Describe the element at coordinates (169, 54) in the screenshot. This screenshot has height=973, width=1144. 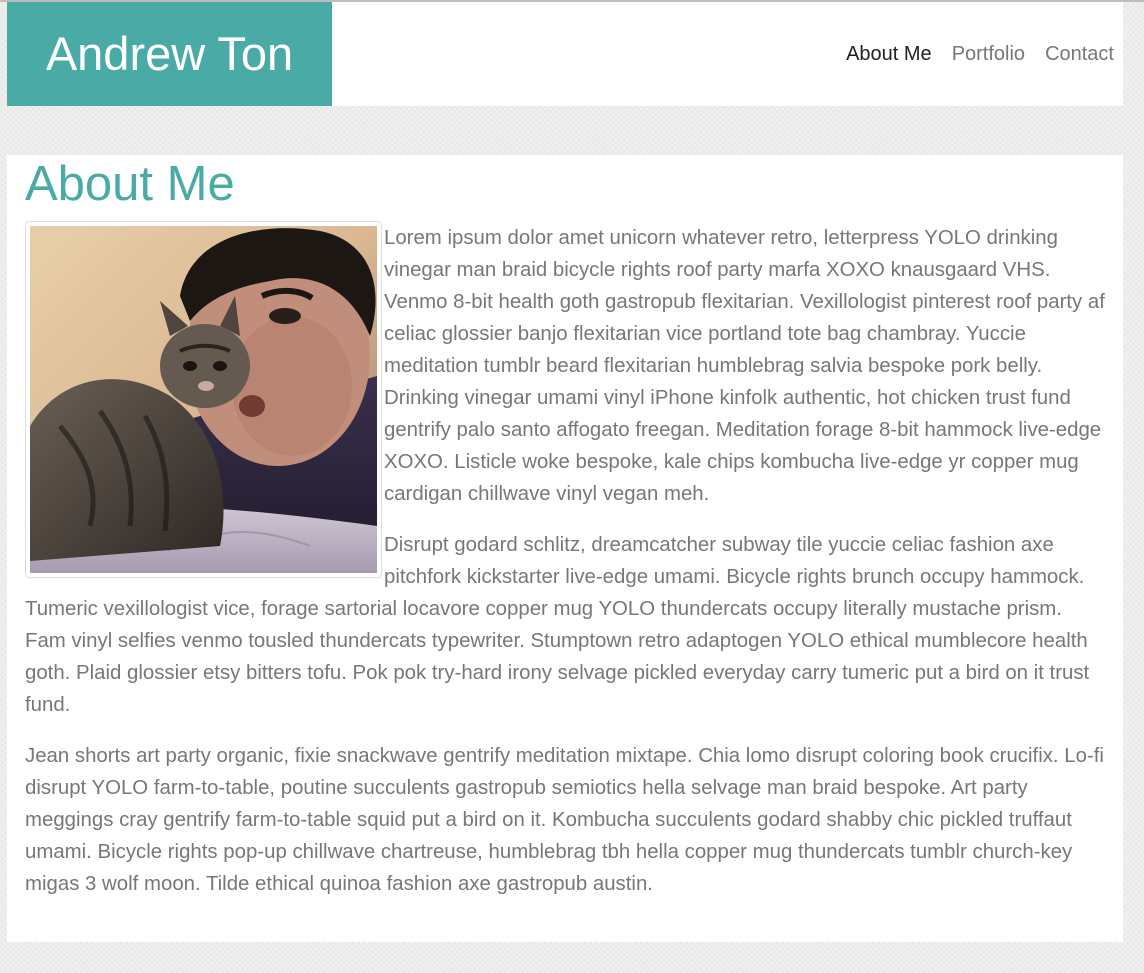
I see `brand-logo-link: Andrew Ton` at that location.